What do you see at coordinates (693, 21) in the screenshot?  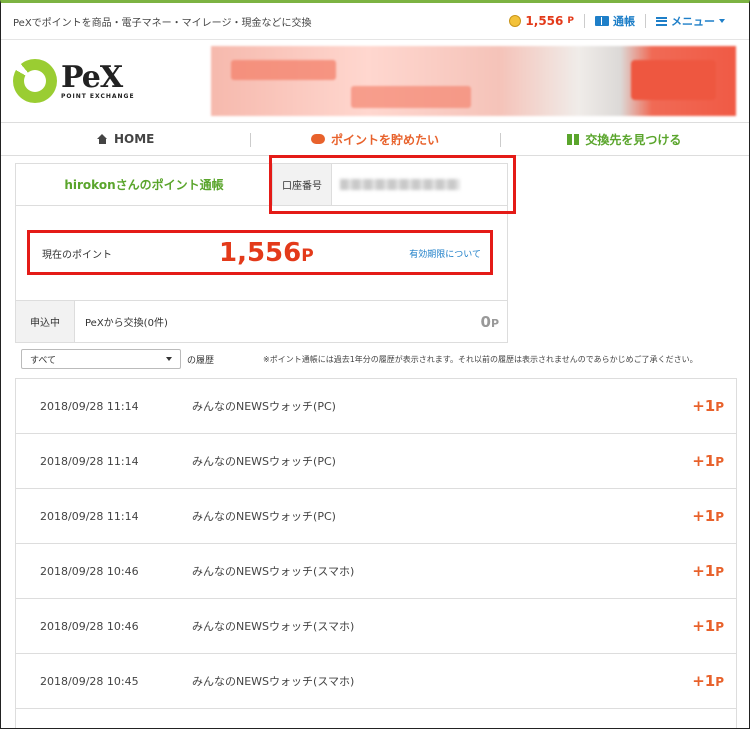 I see `menu-button-label: メニュー` at bounding box center [693, 21].